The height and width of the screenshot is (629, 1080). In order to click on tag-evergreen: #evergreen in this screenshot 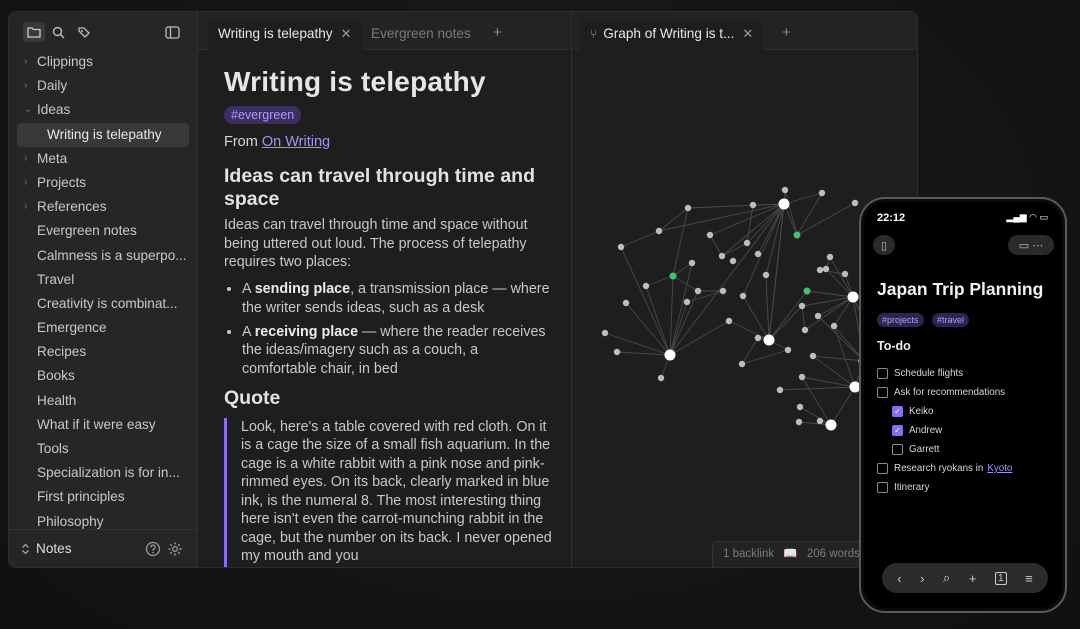, I will do `click(263, 115)`.